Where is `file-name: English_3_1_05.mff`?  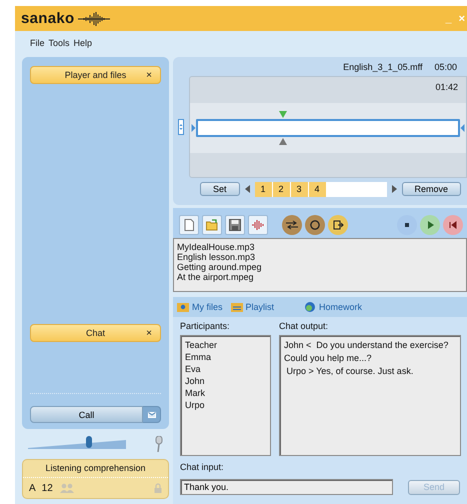
file-name: English_3_1_05.mff is located at coordinates (382, 68).